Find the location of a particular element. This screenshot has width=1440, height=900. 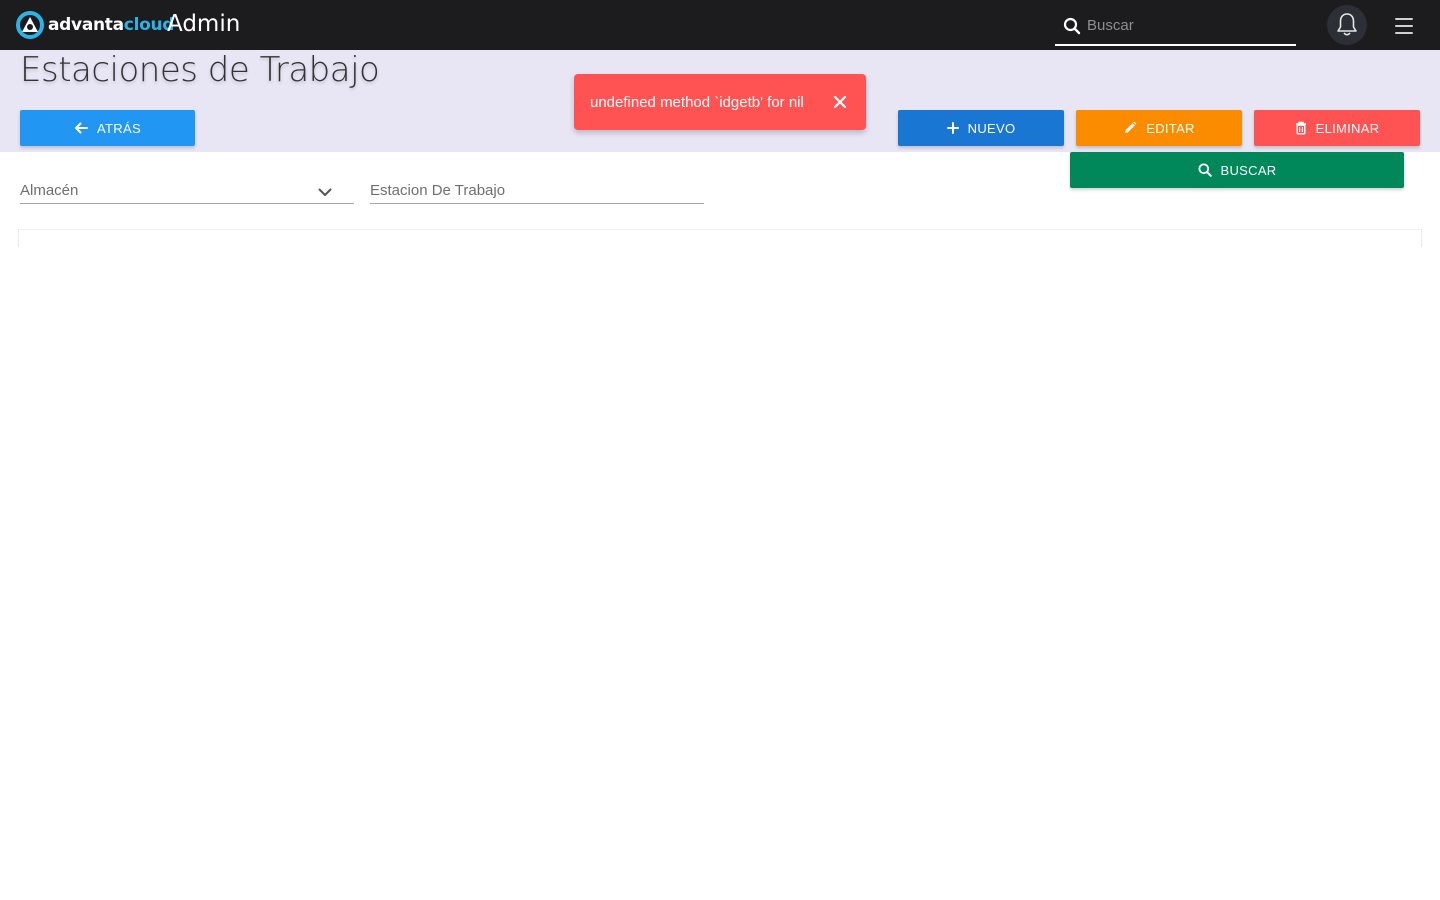

page-title: Estaciones de Trabajo is located at coordinates (200, 70).